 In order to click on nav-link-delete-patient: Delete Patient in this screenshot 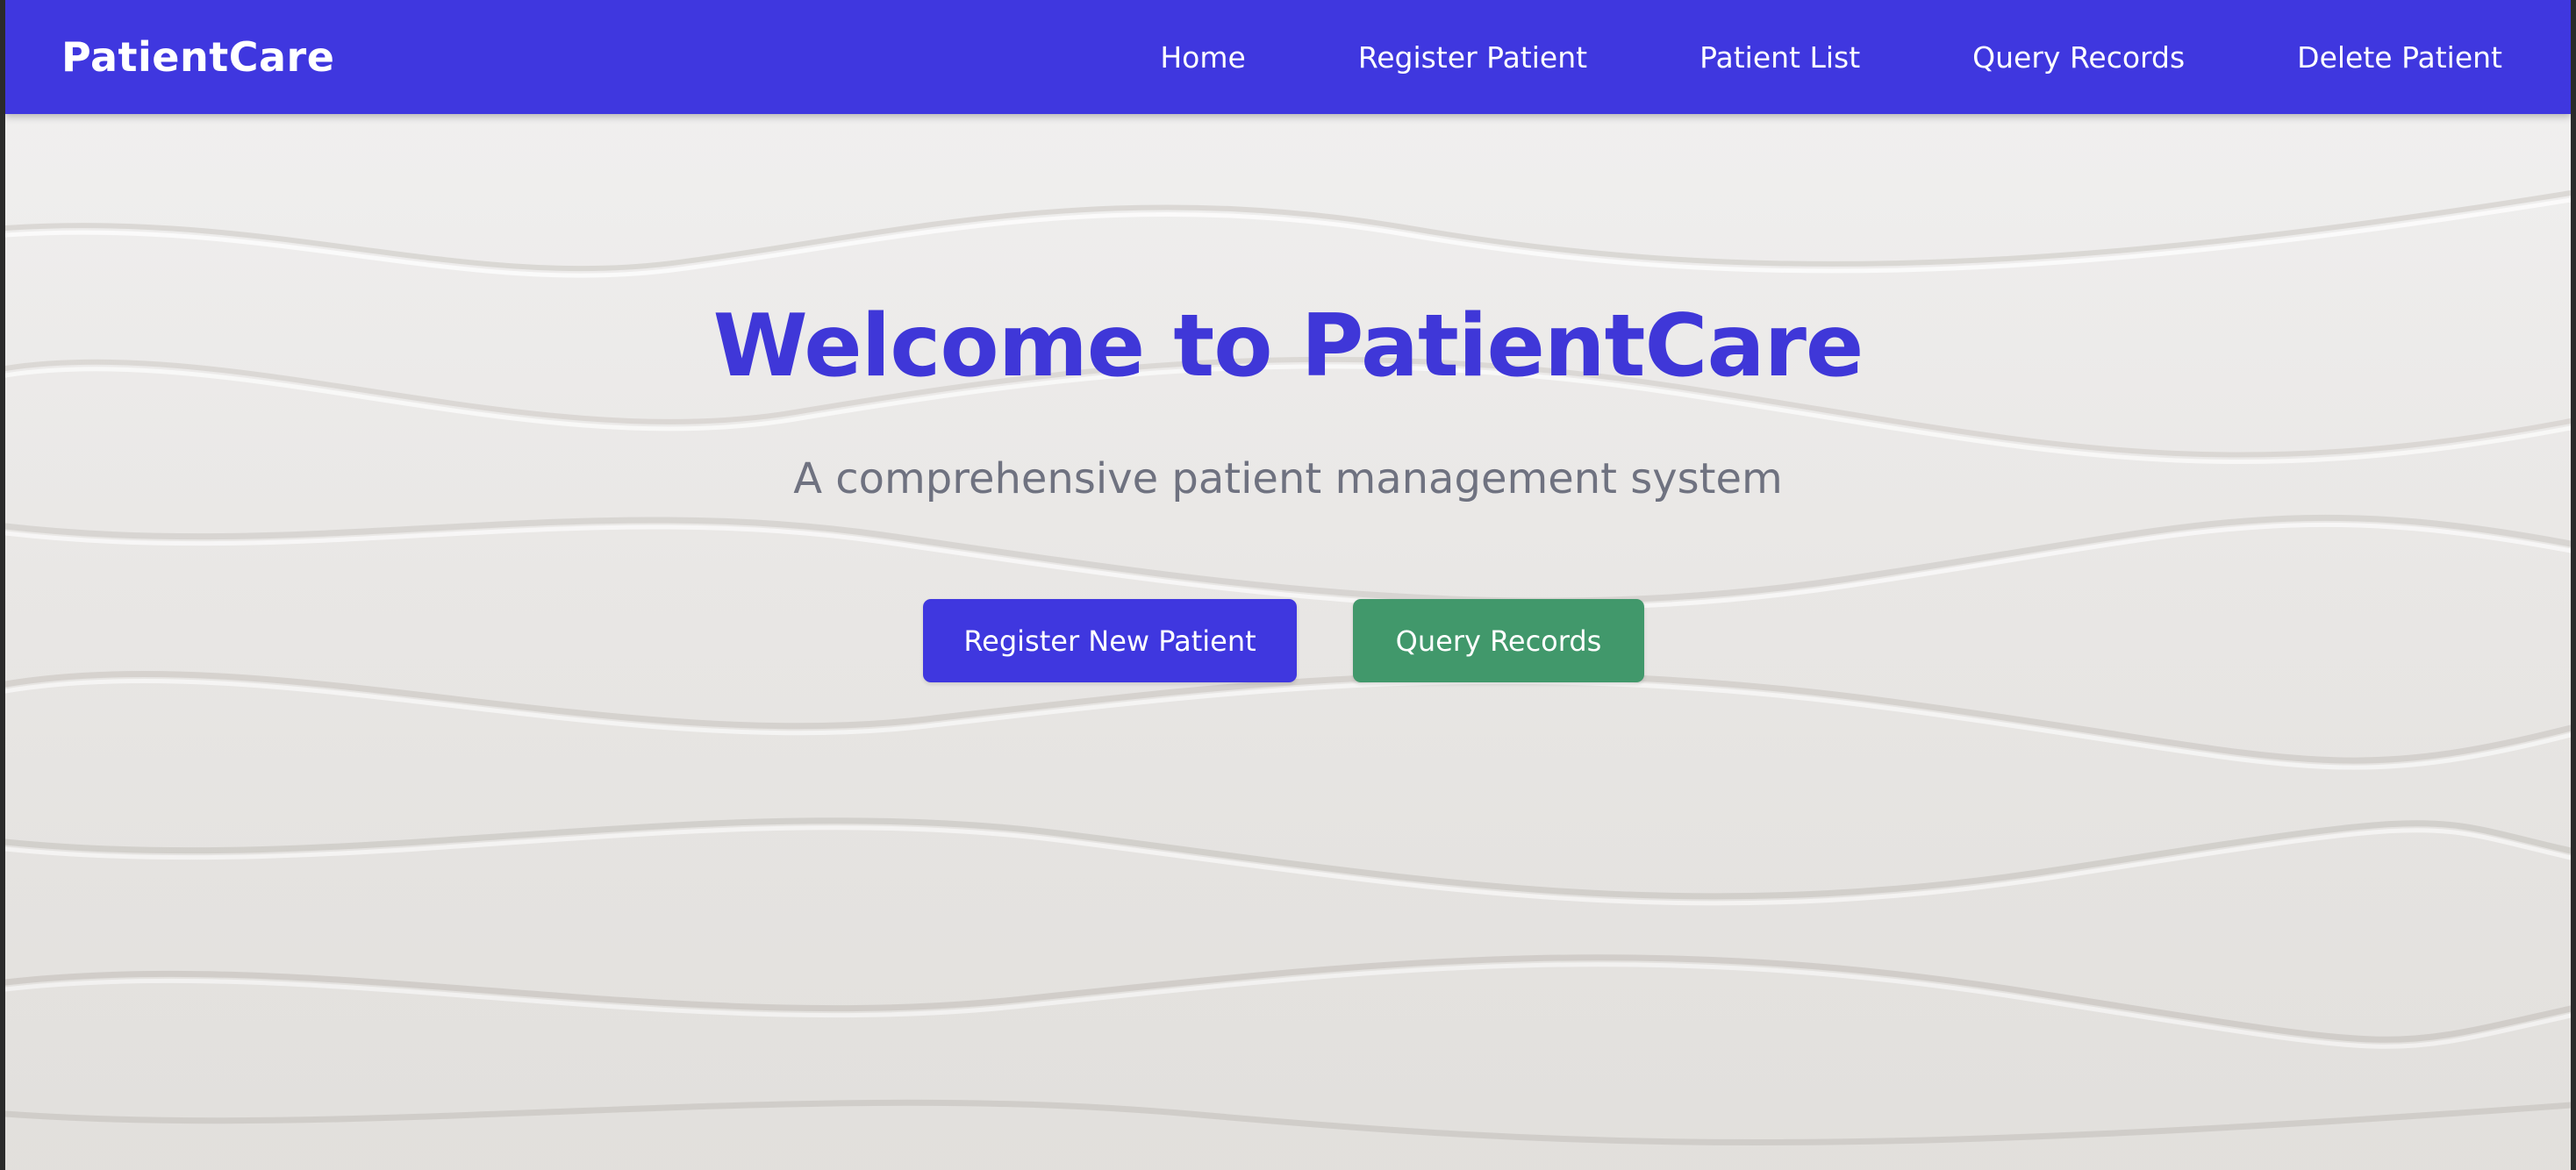, I will do `click(2399, 57)`.